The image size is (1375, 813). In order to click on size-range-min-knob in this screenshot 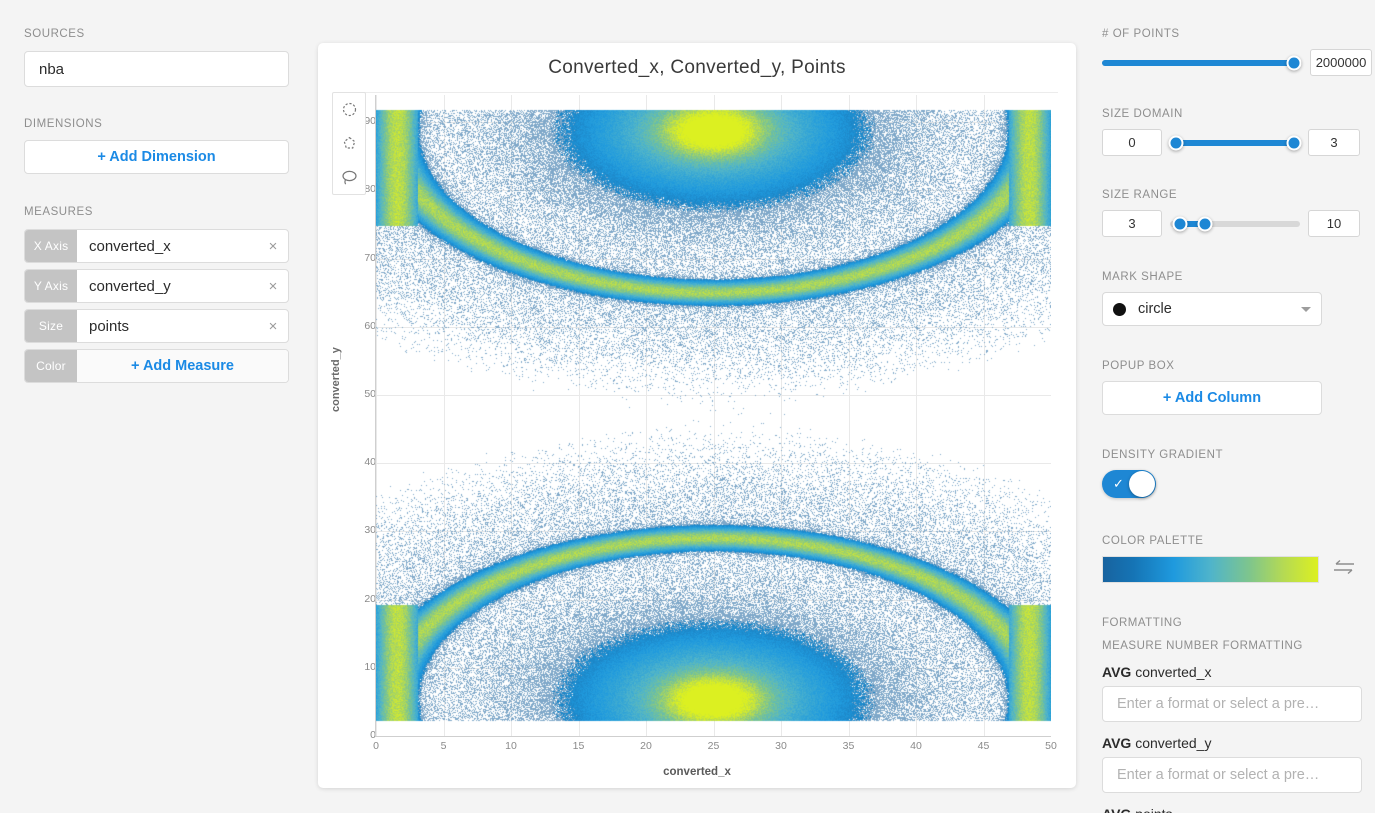, I will do `click(1180, 223)`.